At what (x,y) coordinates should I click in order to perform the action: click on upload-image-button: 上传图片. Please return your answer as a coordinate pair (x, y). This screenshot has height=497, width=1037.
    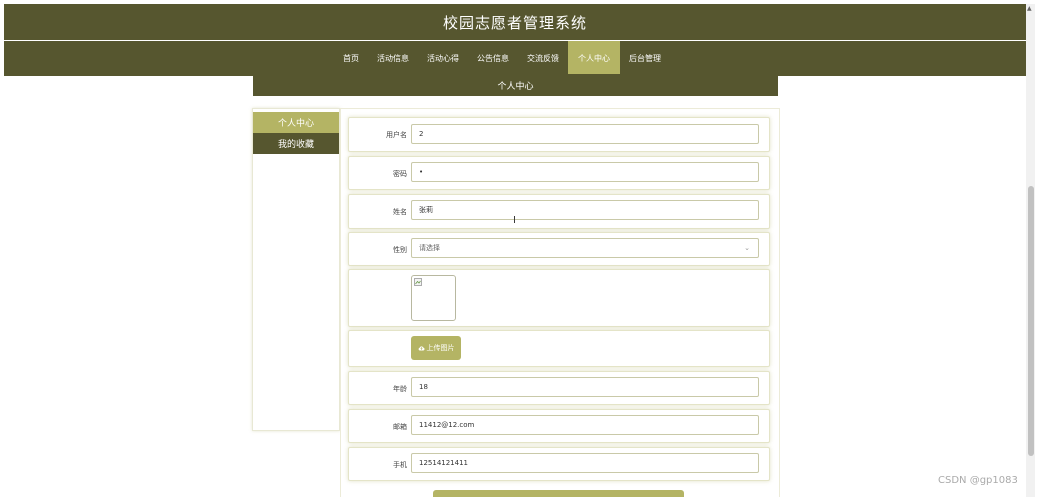
    Looking at the image, I should click on (436, 348).